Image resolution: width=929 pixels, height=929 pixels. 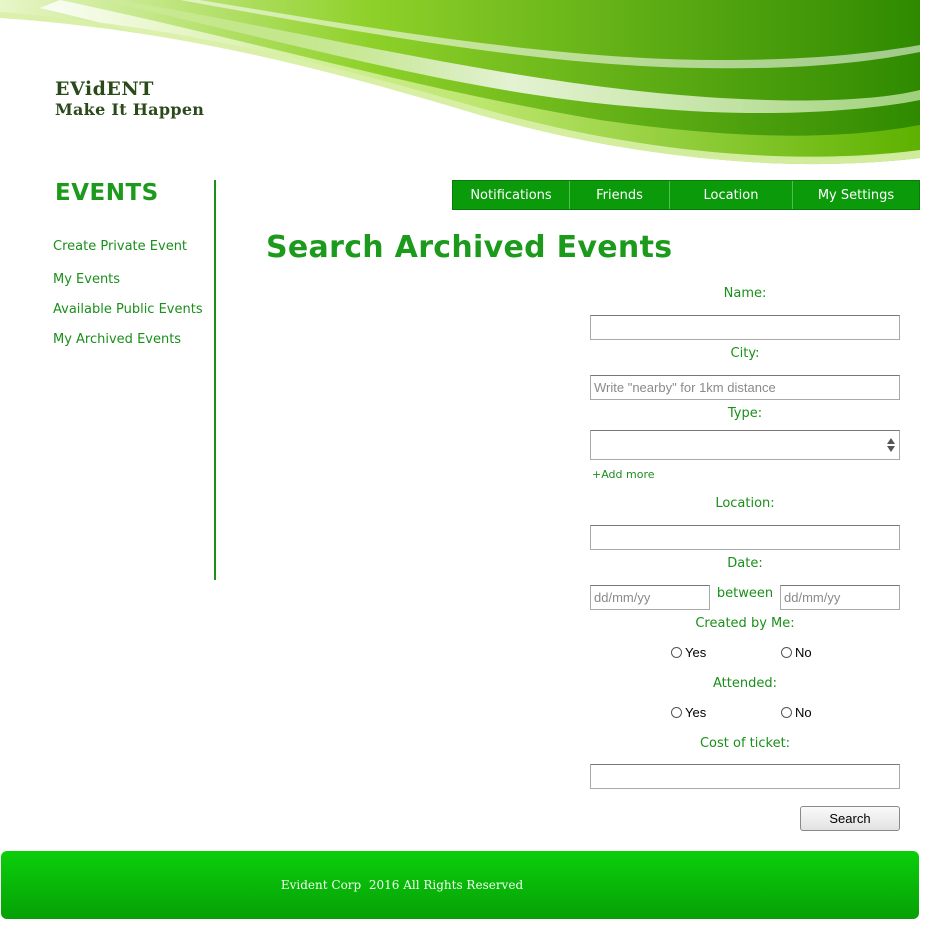 I want to click on sidebar-item-create-private-event: Create Private Event, so click(x=120, y=246).